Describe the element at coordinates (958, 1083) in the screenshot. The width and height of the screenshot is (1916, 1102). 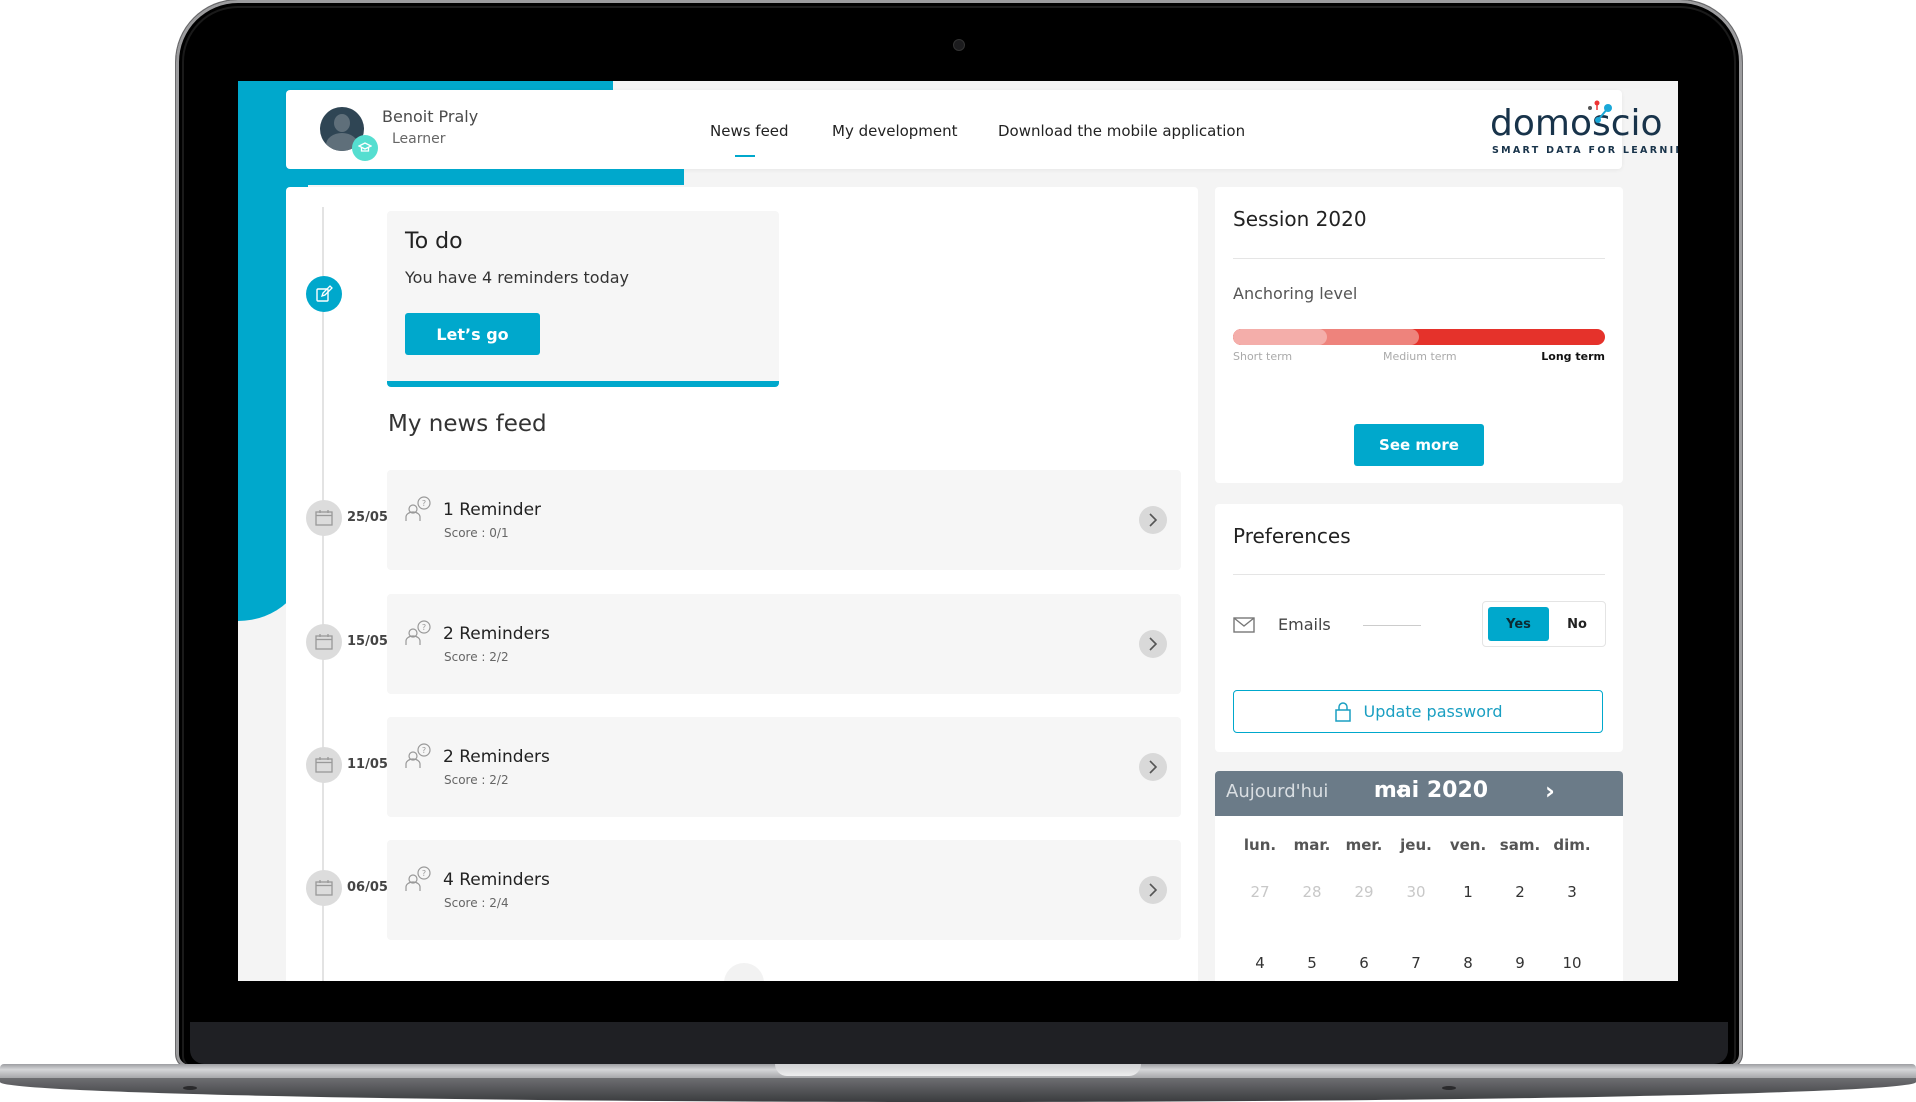
I see `laptop-base` at that location.